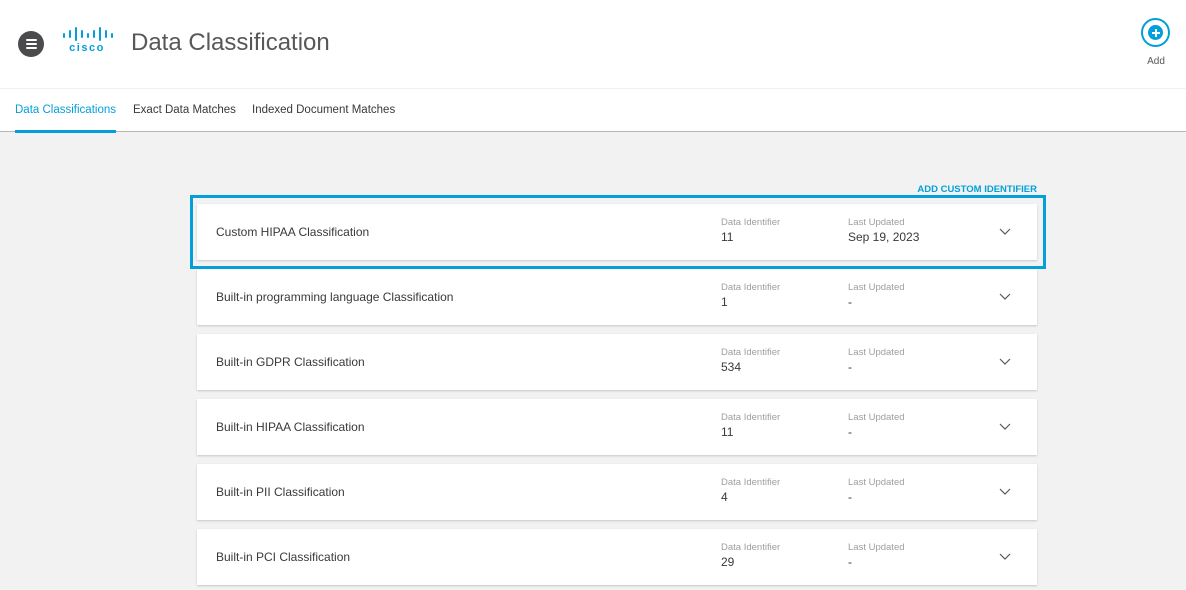 The width and height of the screenshot is (1186, 590). Describe the element at coordinates (323, 110) in the screenshot. I see `tab-indexed-document-matches: Indexed Document Matches` at that location.